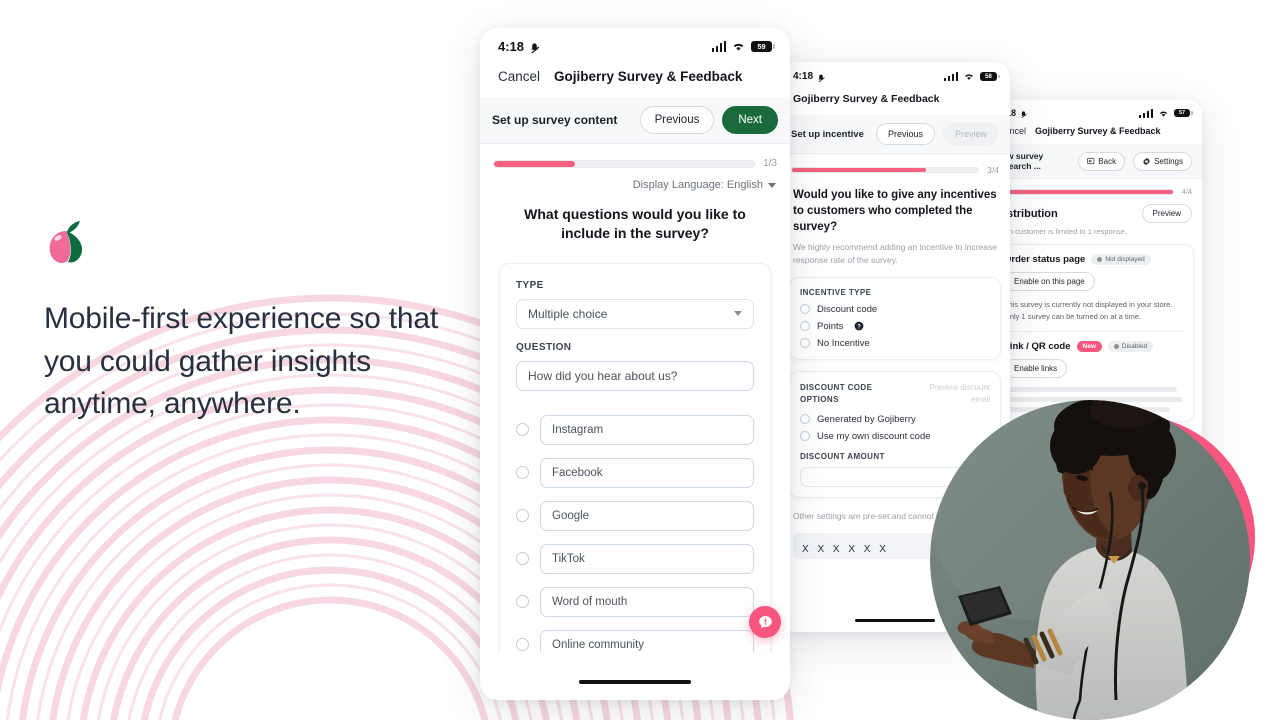  Describe the element at coordinates (1037, 347) in the screenshot. I see `link-qr-title: Link / QR code` at that location.